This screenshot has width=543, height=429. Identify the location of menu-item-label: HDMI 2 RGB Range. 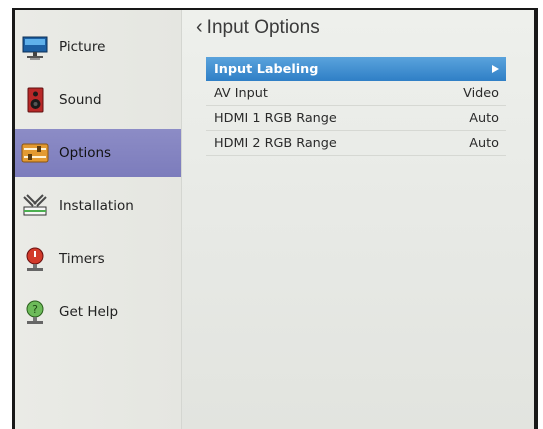
(275, 143).